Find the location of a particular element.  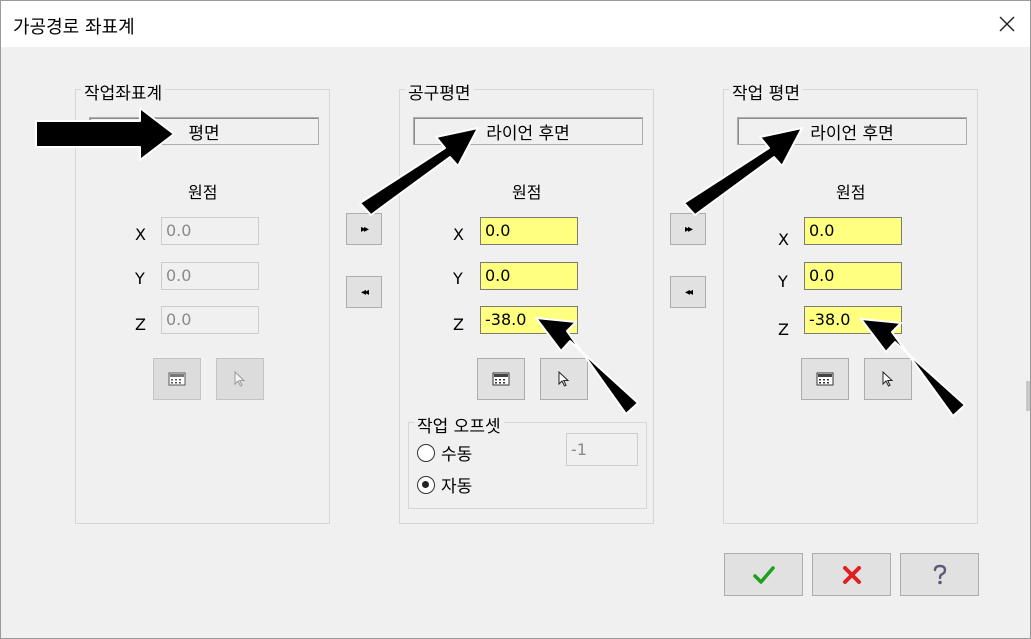

cancel-button is located at coordinates (851, 574).